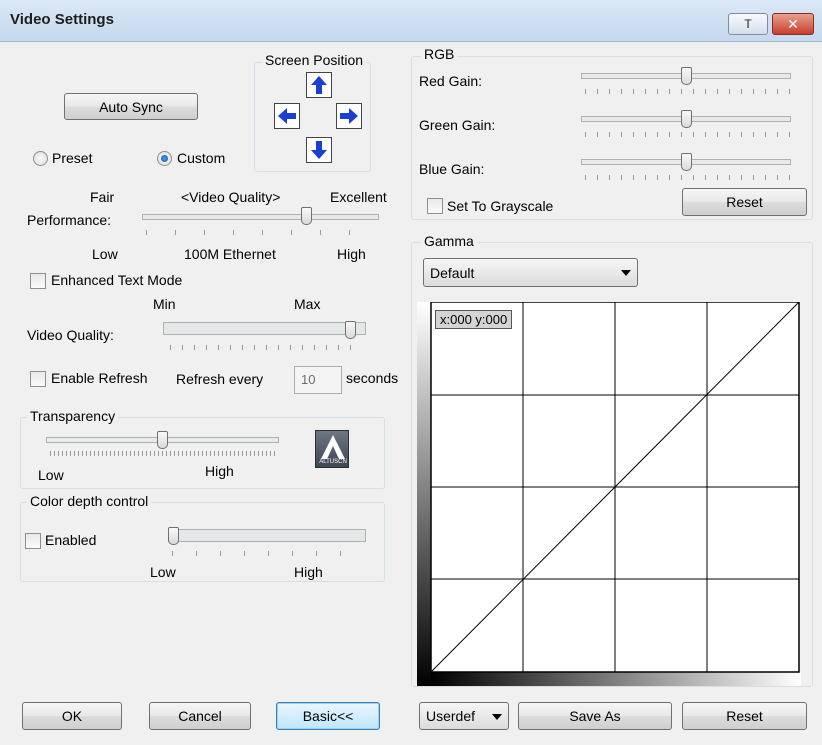 This screenshot has height=745, width=822. I want to click on custom-label: Custom, so click(201, 158).